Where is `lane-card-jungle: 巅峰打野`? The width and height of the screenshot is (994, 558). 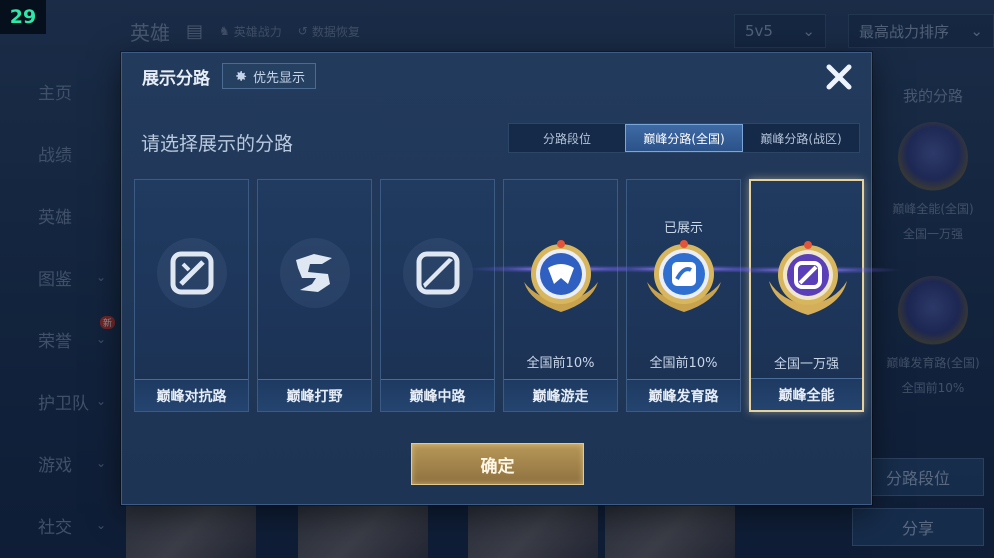 lane-card-jungle: 巅峰打野 is located at coordinates (314, 295).